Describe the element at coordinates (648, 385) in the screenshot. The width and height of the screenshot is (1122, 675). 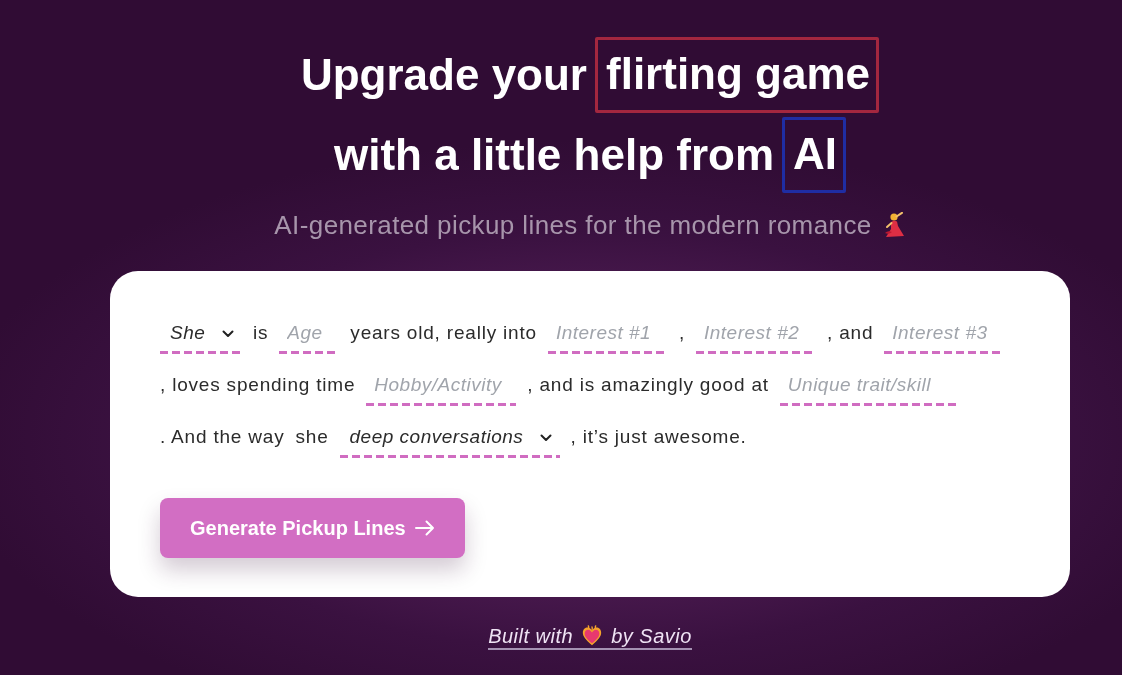
I see `sentence-text: , and is amazingly good at` at that location.